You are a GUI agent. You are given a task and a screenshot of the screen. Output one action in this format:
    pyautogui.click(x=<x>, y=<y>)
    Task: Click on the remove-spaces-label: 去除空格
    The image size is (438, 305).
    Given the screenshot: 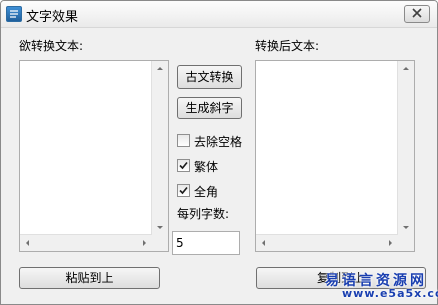 What is the action you would take?
    pyautogui.click(x=218, y=142)
    